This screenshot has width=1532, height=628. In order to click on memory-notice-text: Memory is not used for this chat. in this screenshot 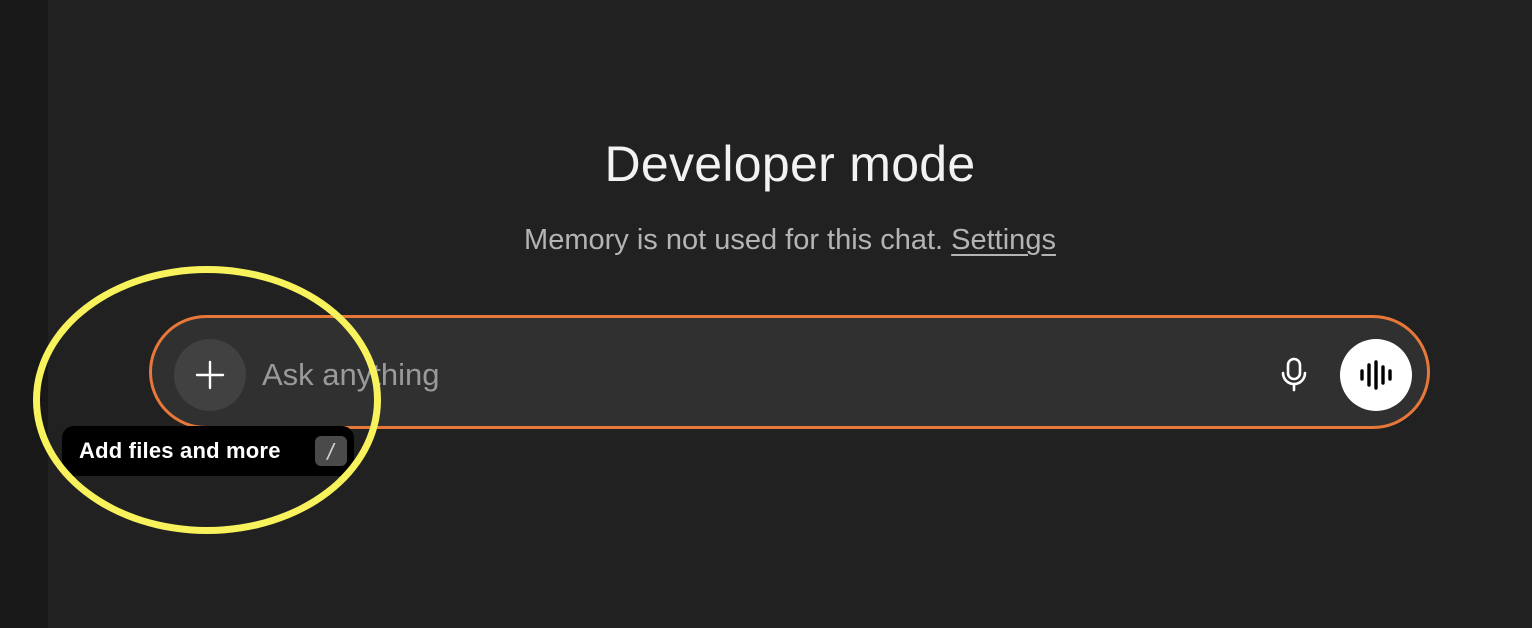, I will do `click(734, 240)`.